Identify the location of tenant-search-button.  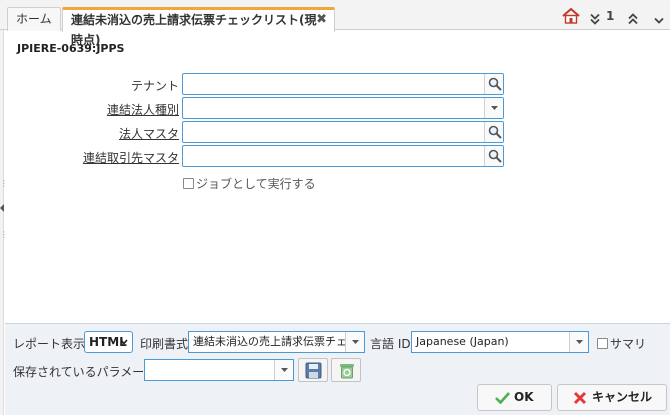
(493, 84).